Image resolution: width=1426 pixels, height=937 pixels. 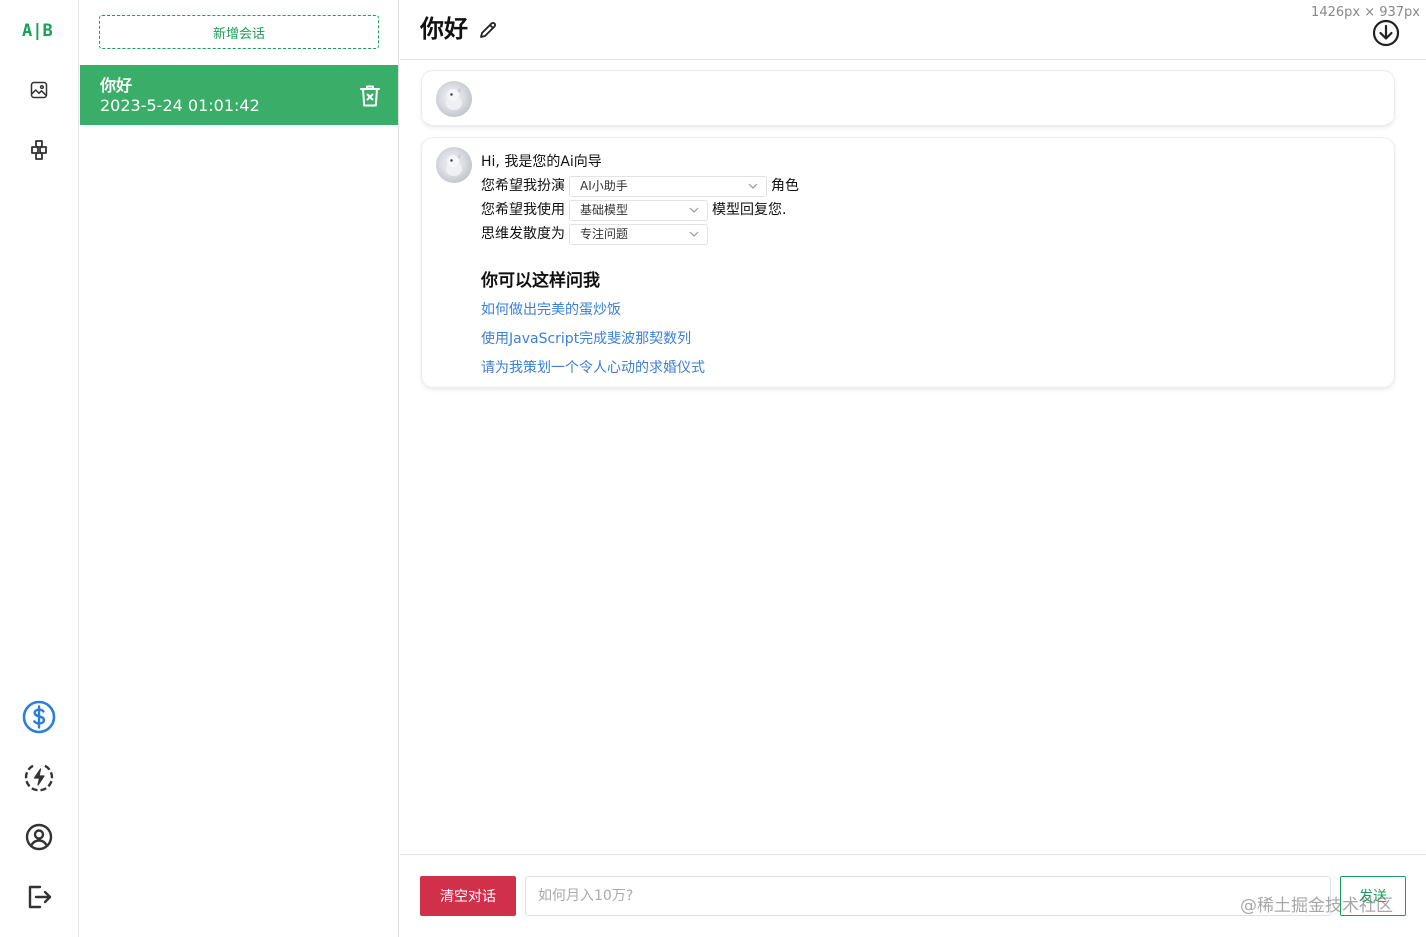 What do you see at coordinates (586, 338) in the screenshot?
I see `suggestion-link: 使用JavaScript完成斐波那契数列` at bounding box center [586, 338].